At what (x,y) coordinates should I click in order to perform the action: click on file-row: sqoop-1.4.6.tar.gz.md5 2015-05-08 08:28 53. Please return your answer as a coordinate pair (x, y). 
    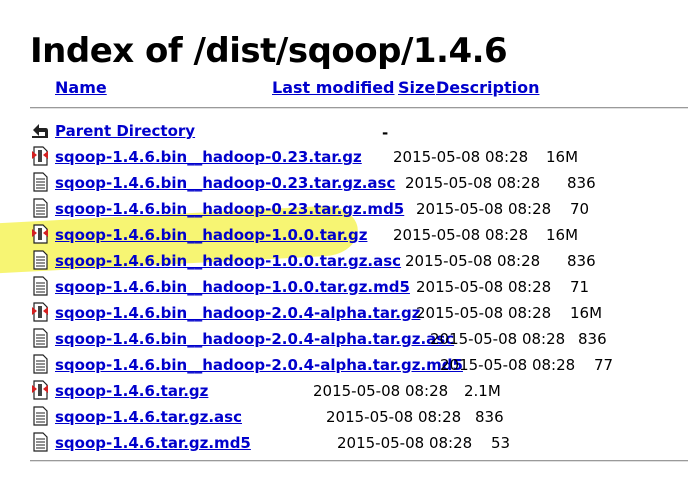
    Looking at the image, I should click on (344, 443).